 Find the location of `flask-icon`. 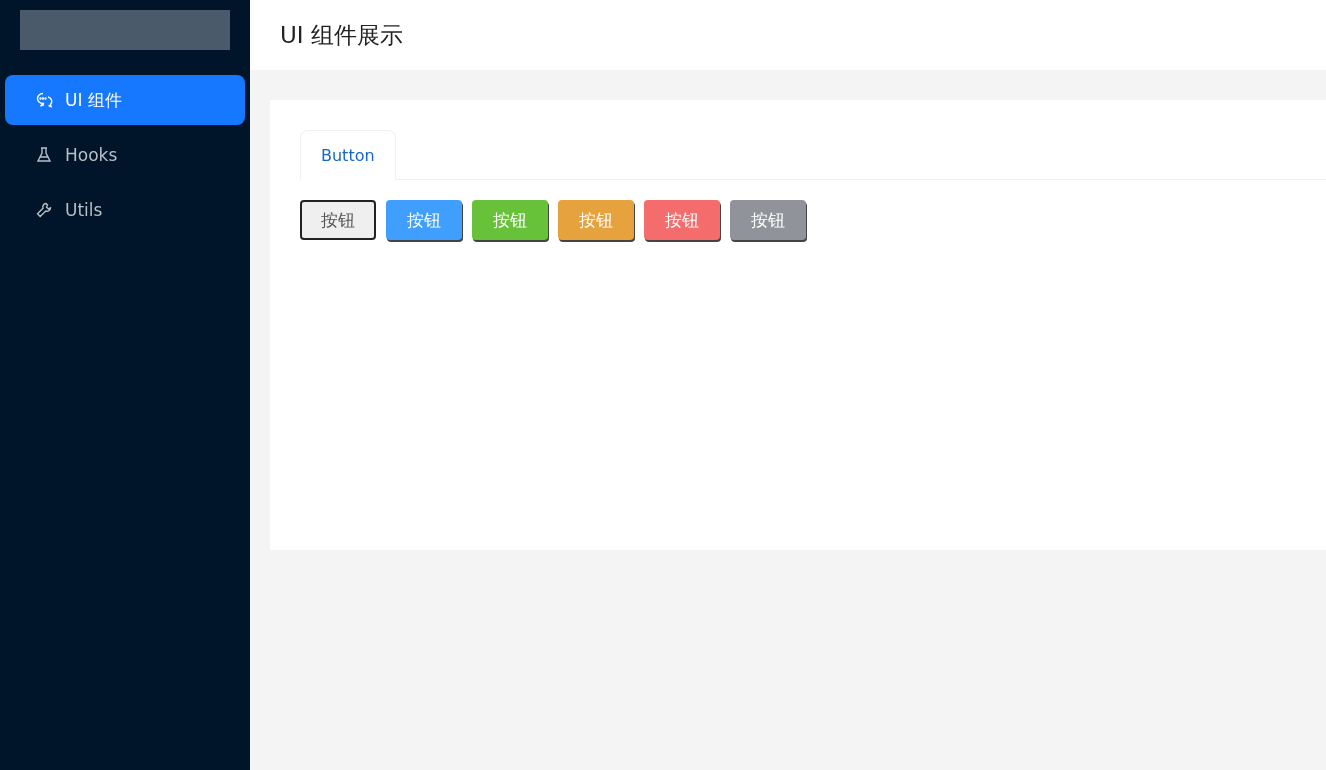

flask-icon is located at coordinates (44, 155).